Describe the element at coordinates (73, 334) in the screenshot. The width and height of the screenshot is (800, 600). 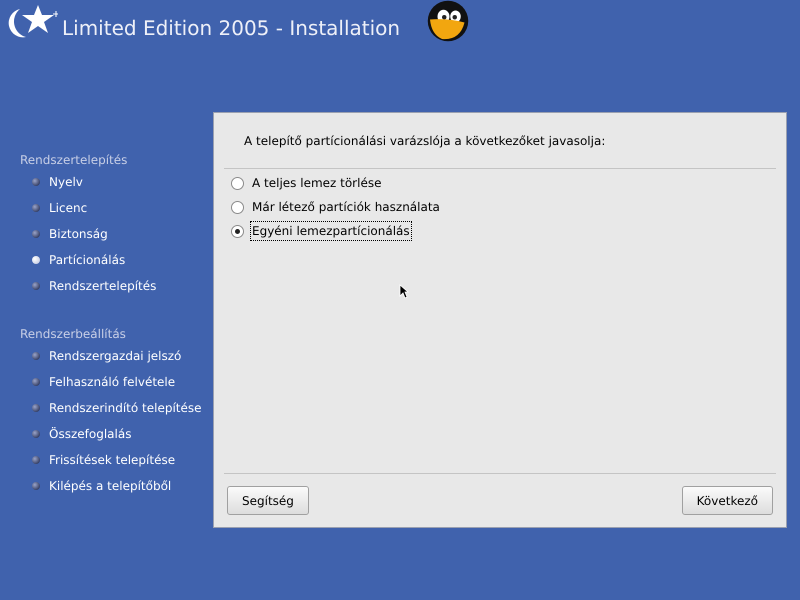
I see `section-heading: Rendszerbeállítás` at that location.